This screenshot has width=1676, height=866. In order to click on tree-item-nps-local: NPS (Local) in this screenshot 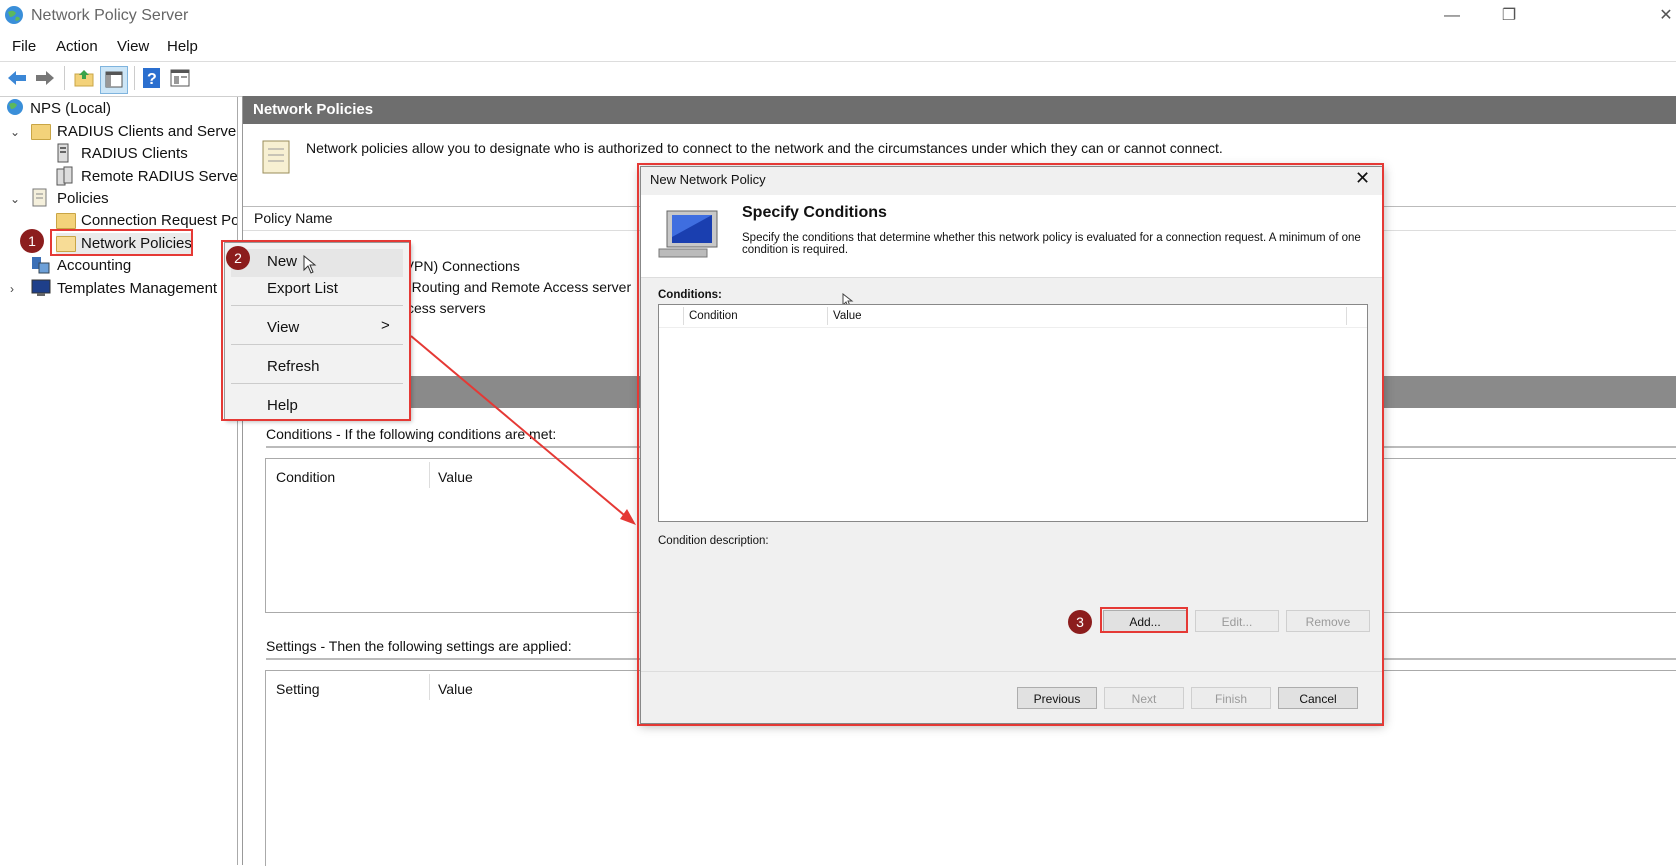, I will do `click(58, 109)`.